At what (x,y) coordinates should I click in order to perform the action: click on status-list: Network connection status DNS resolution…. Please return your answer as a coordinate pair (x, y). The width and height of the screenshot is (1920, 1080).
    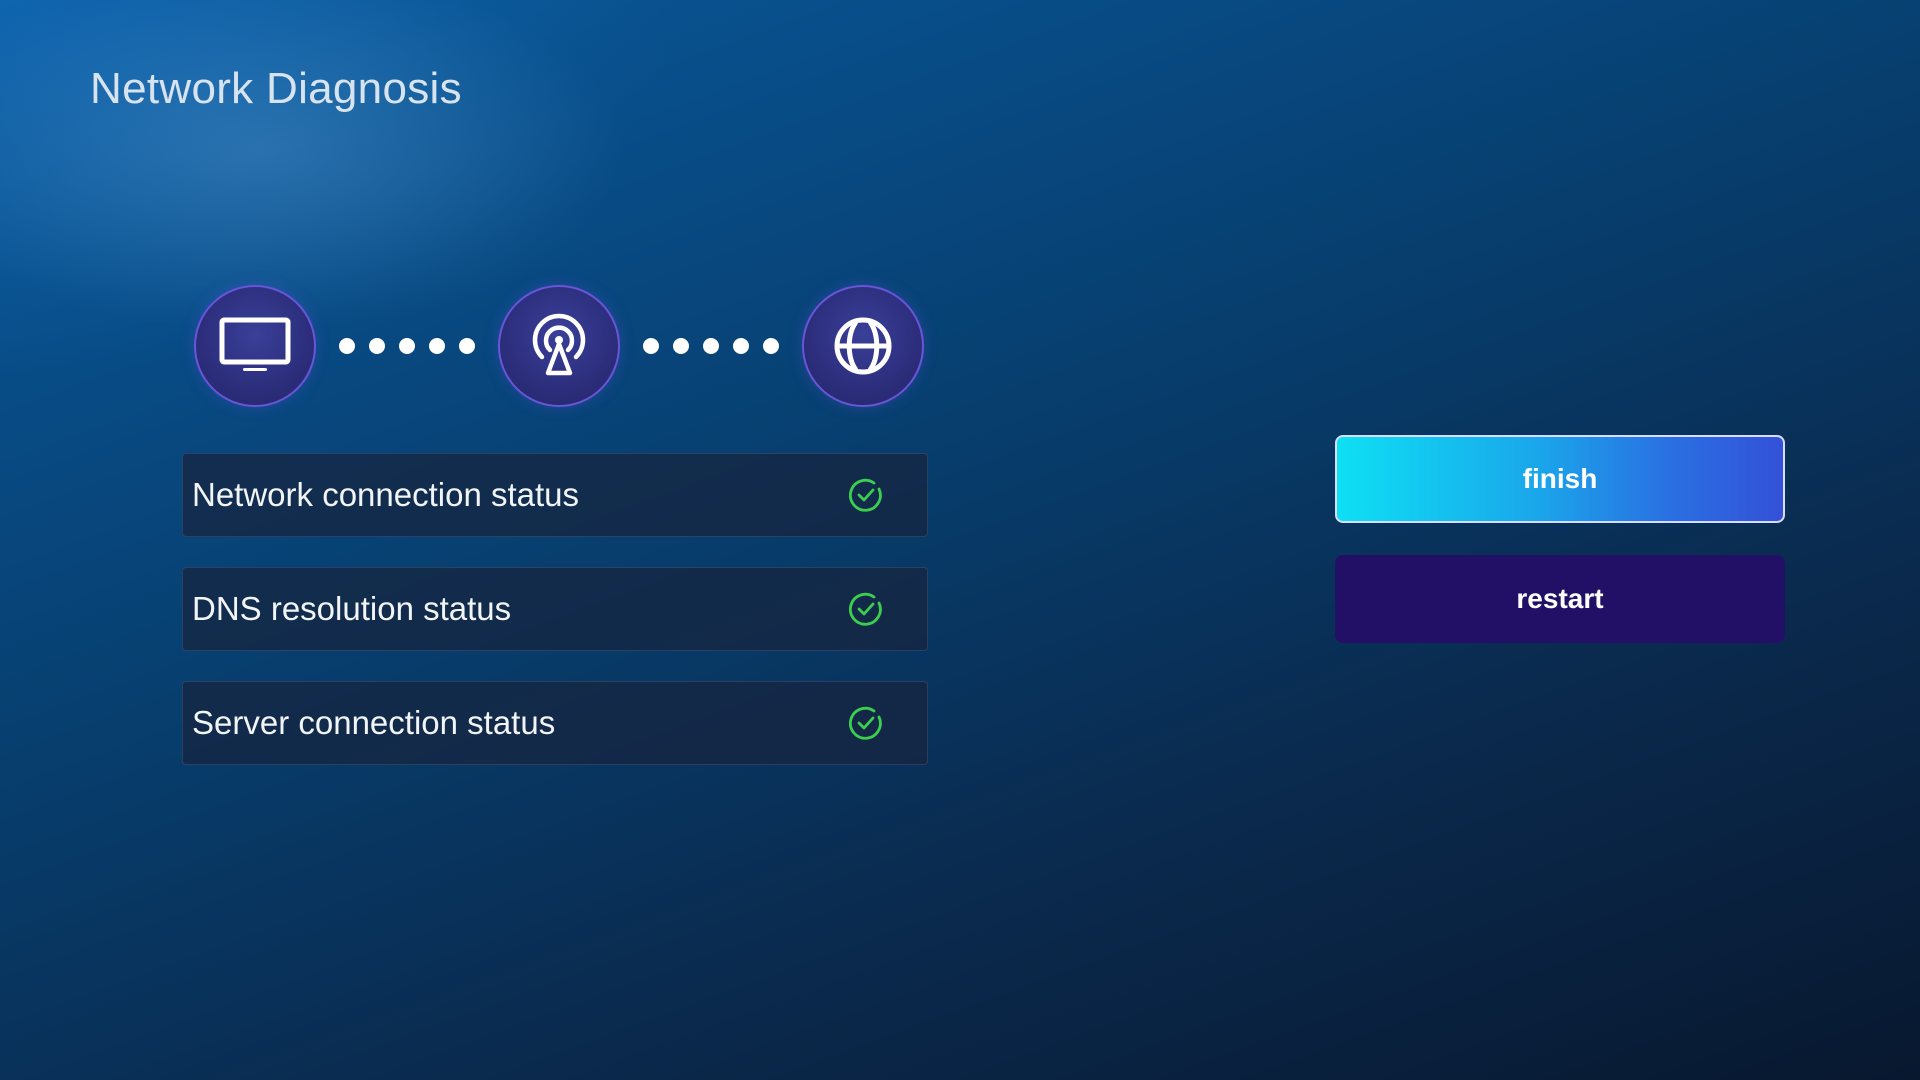
    Looking at the image, I should click on (555, 624).